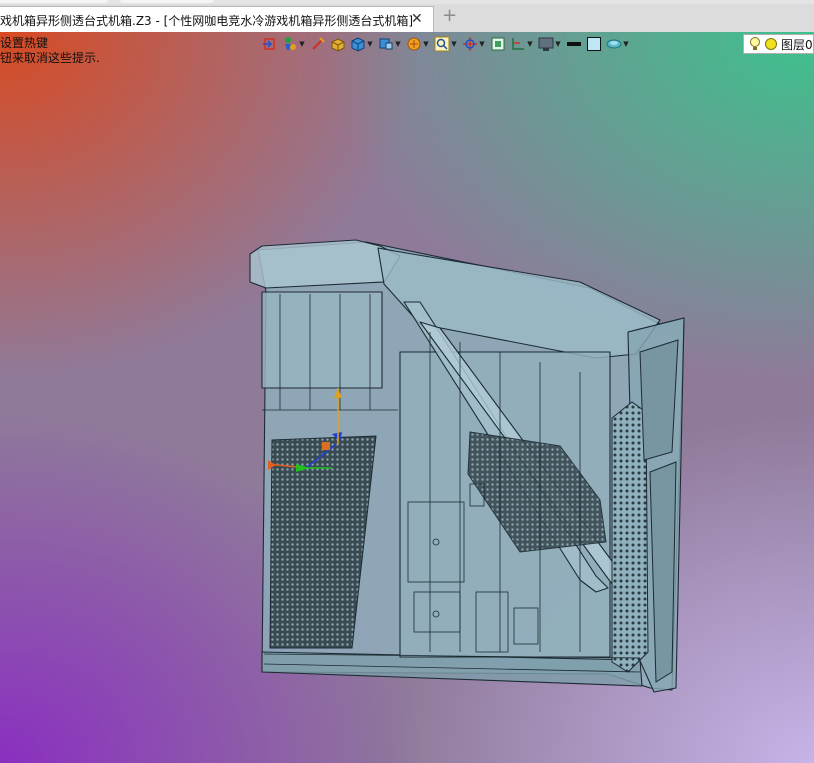 This screenshot has width=814, height=763. I want to click on pick-button, so click(318, 44).